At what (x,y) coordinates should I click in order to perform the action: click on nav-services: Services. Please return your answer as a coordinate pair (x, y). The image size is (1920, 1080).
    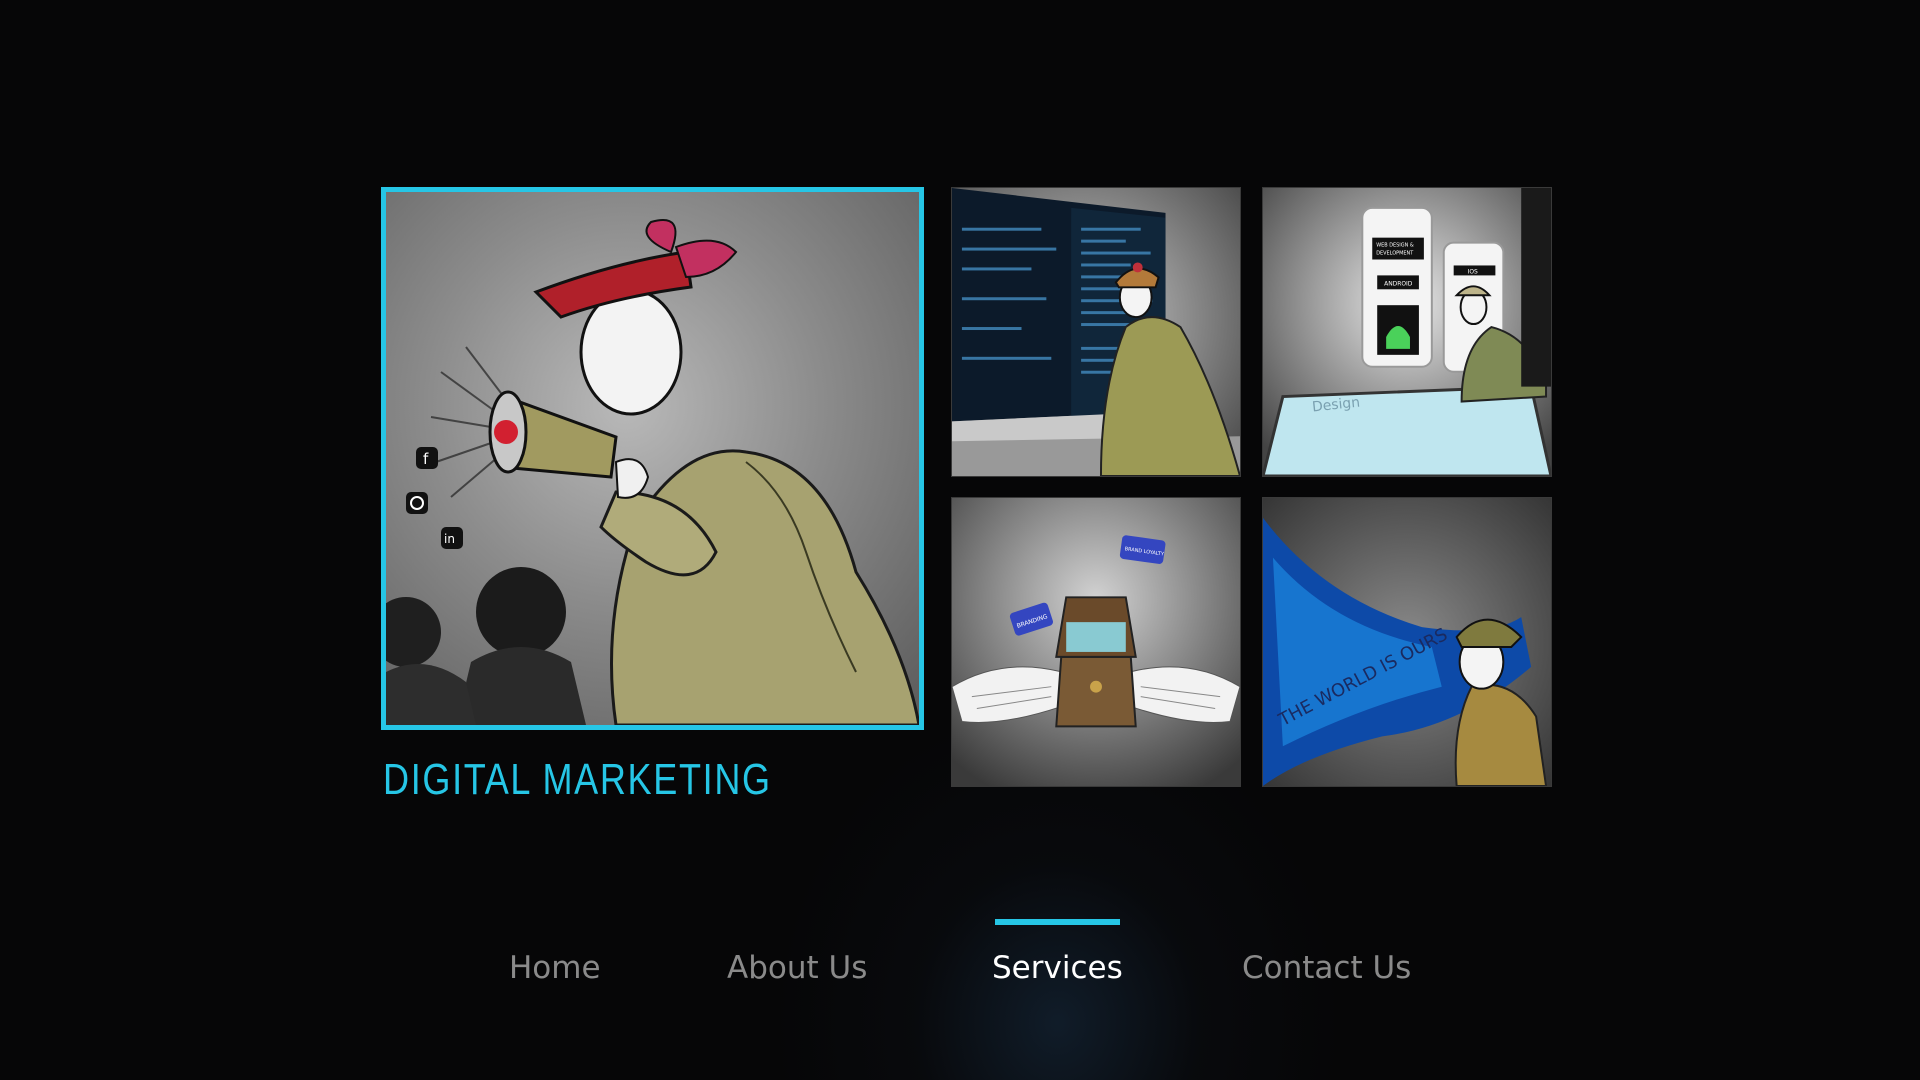
    Looking at the image, I should click on (1057, 968).